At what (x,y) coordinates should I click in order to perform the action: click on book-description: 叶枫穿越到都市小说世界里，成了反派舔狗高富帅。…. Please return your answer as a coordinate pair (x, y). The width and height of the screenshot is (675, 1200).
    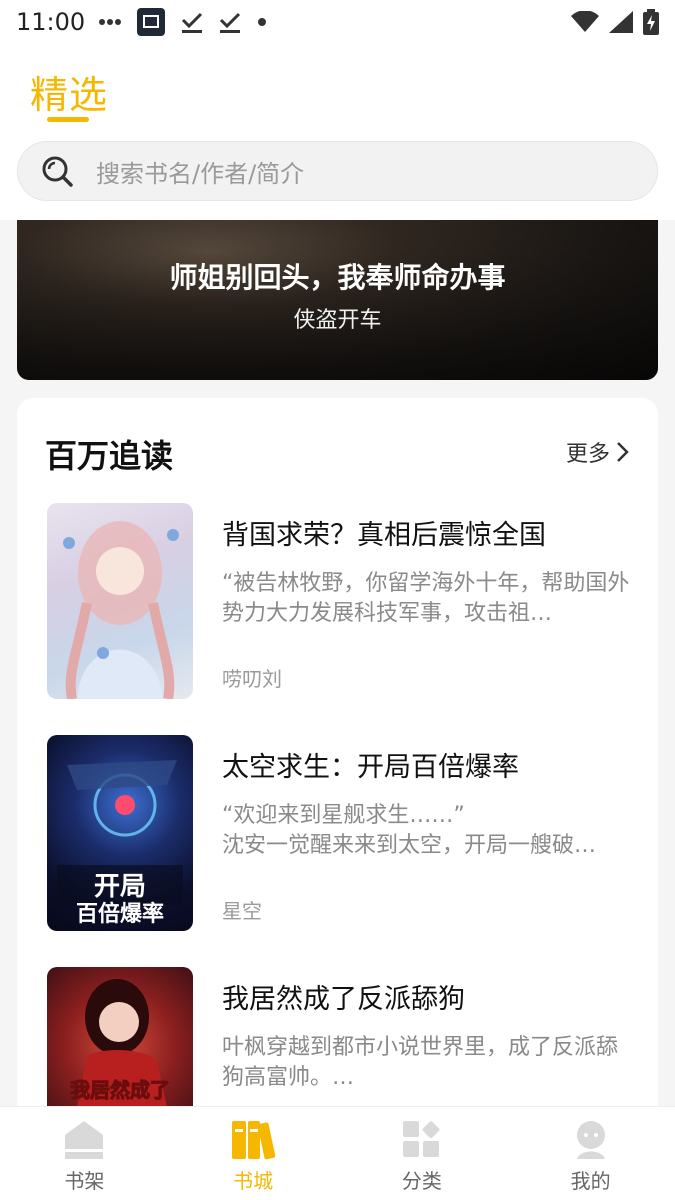
    Looking at the image, I should click on (420, 1062).